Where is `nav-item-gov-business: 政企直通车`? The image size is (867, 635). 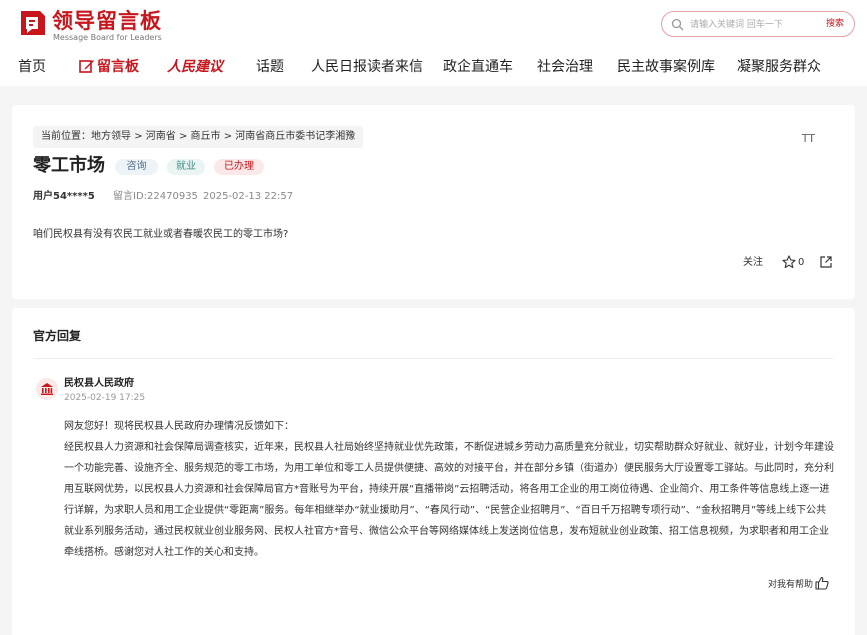
nav-item-gov-business: 政企直通车 is located at coordinates (478, 67).